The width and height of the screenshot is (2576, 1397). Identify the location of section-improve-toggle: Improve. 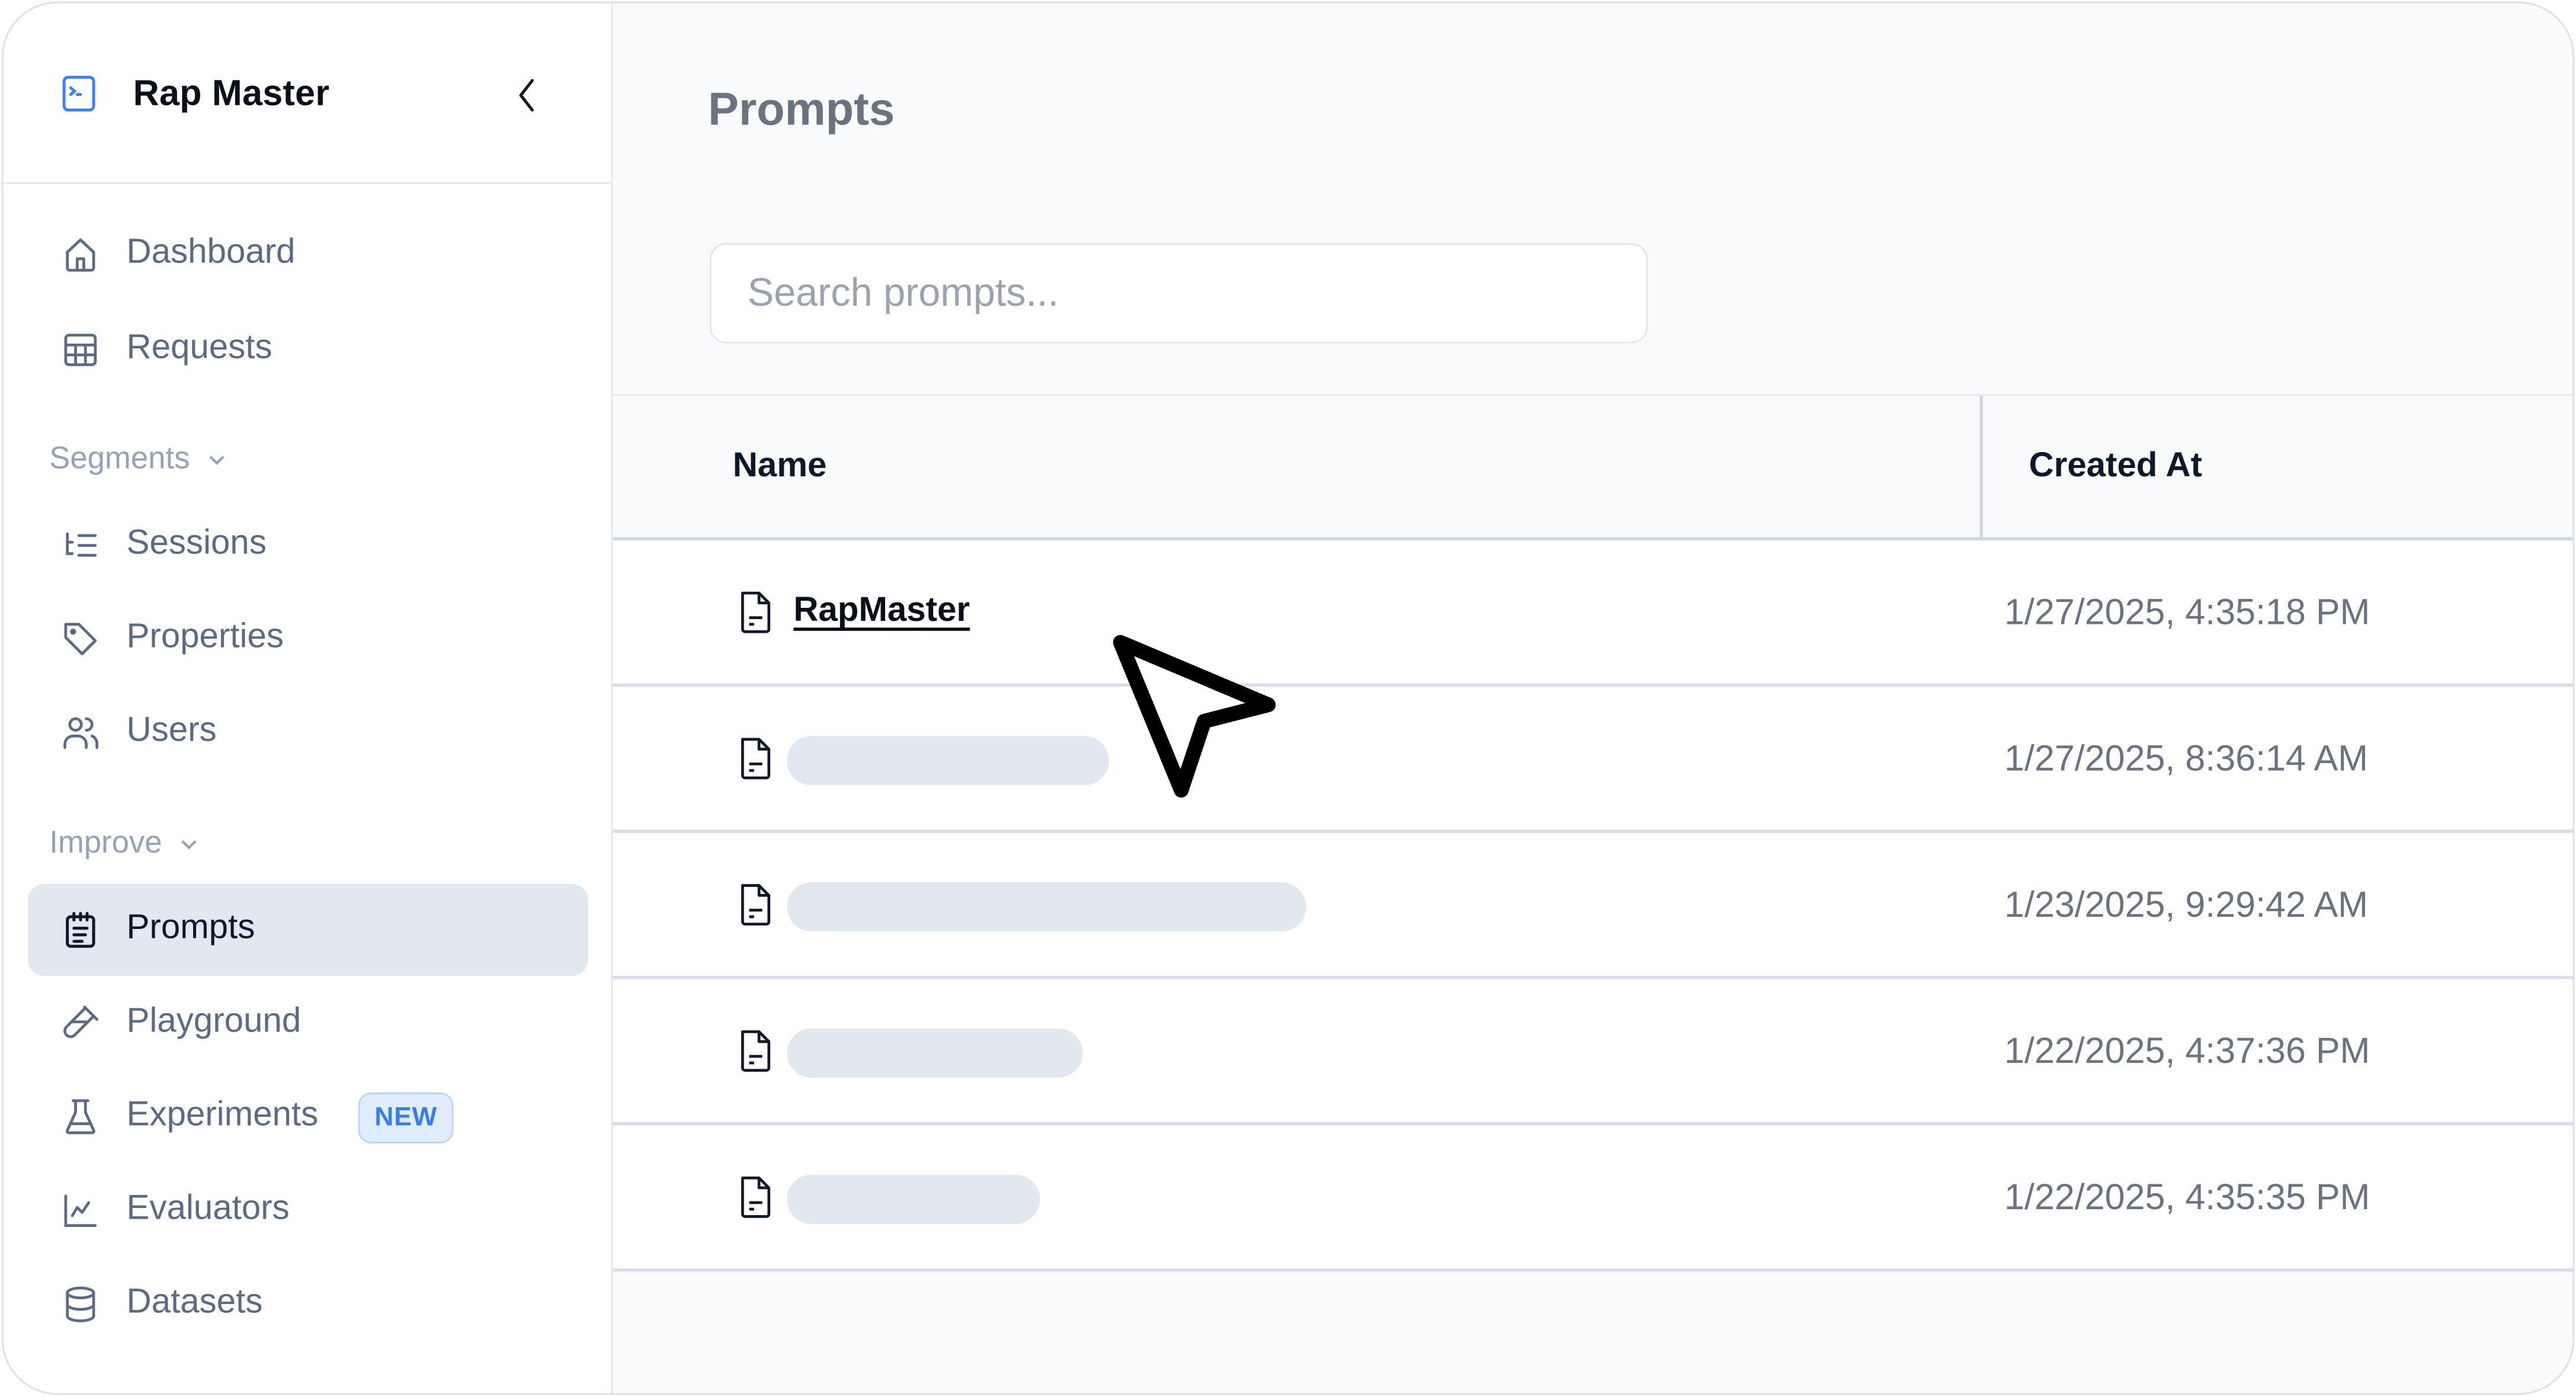
(124, 844).